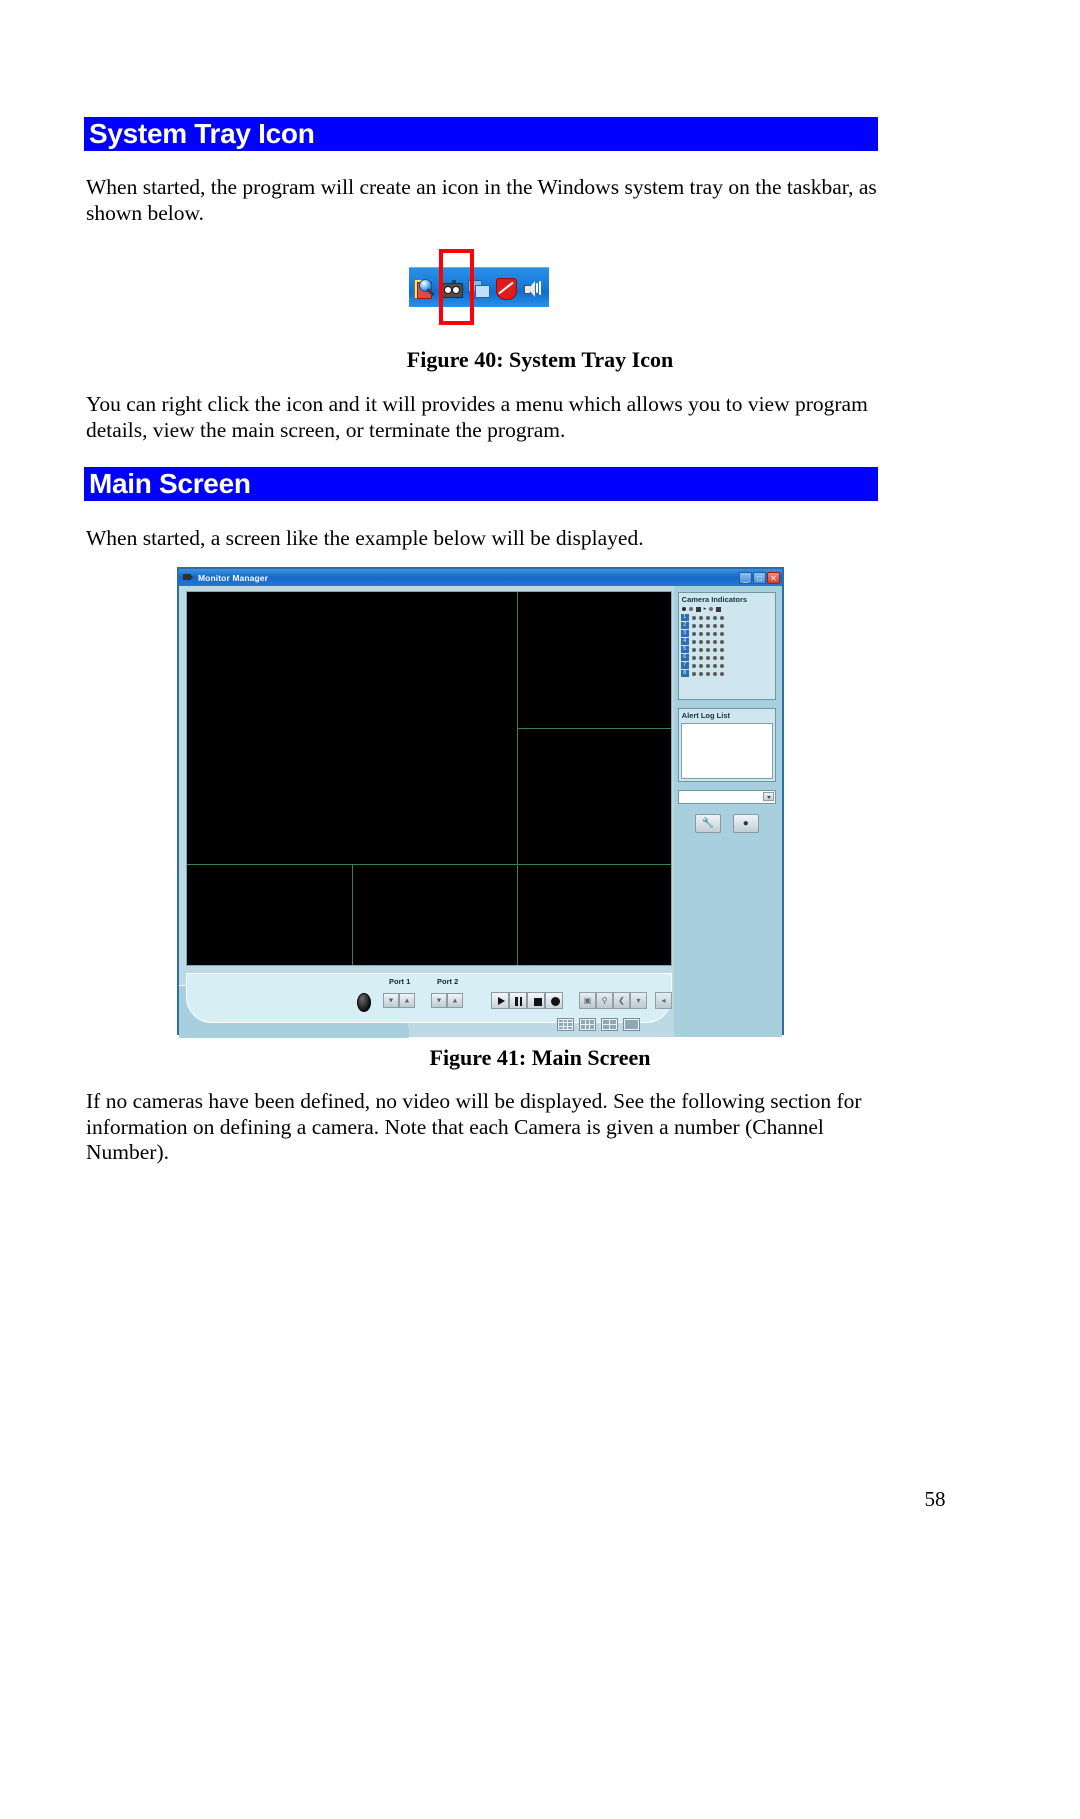 The height and width of the screenshot is (1819, 1080). I want to click on play-icon, so click(500, 1000).